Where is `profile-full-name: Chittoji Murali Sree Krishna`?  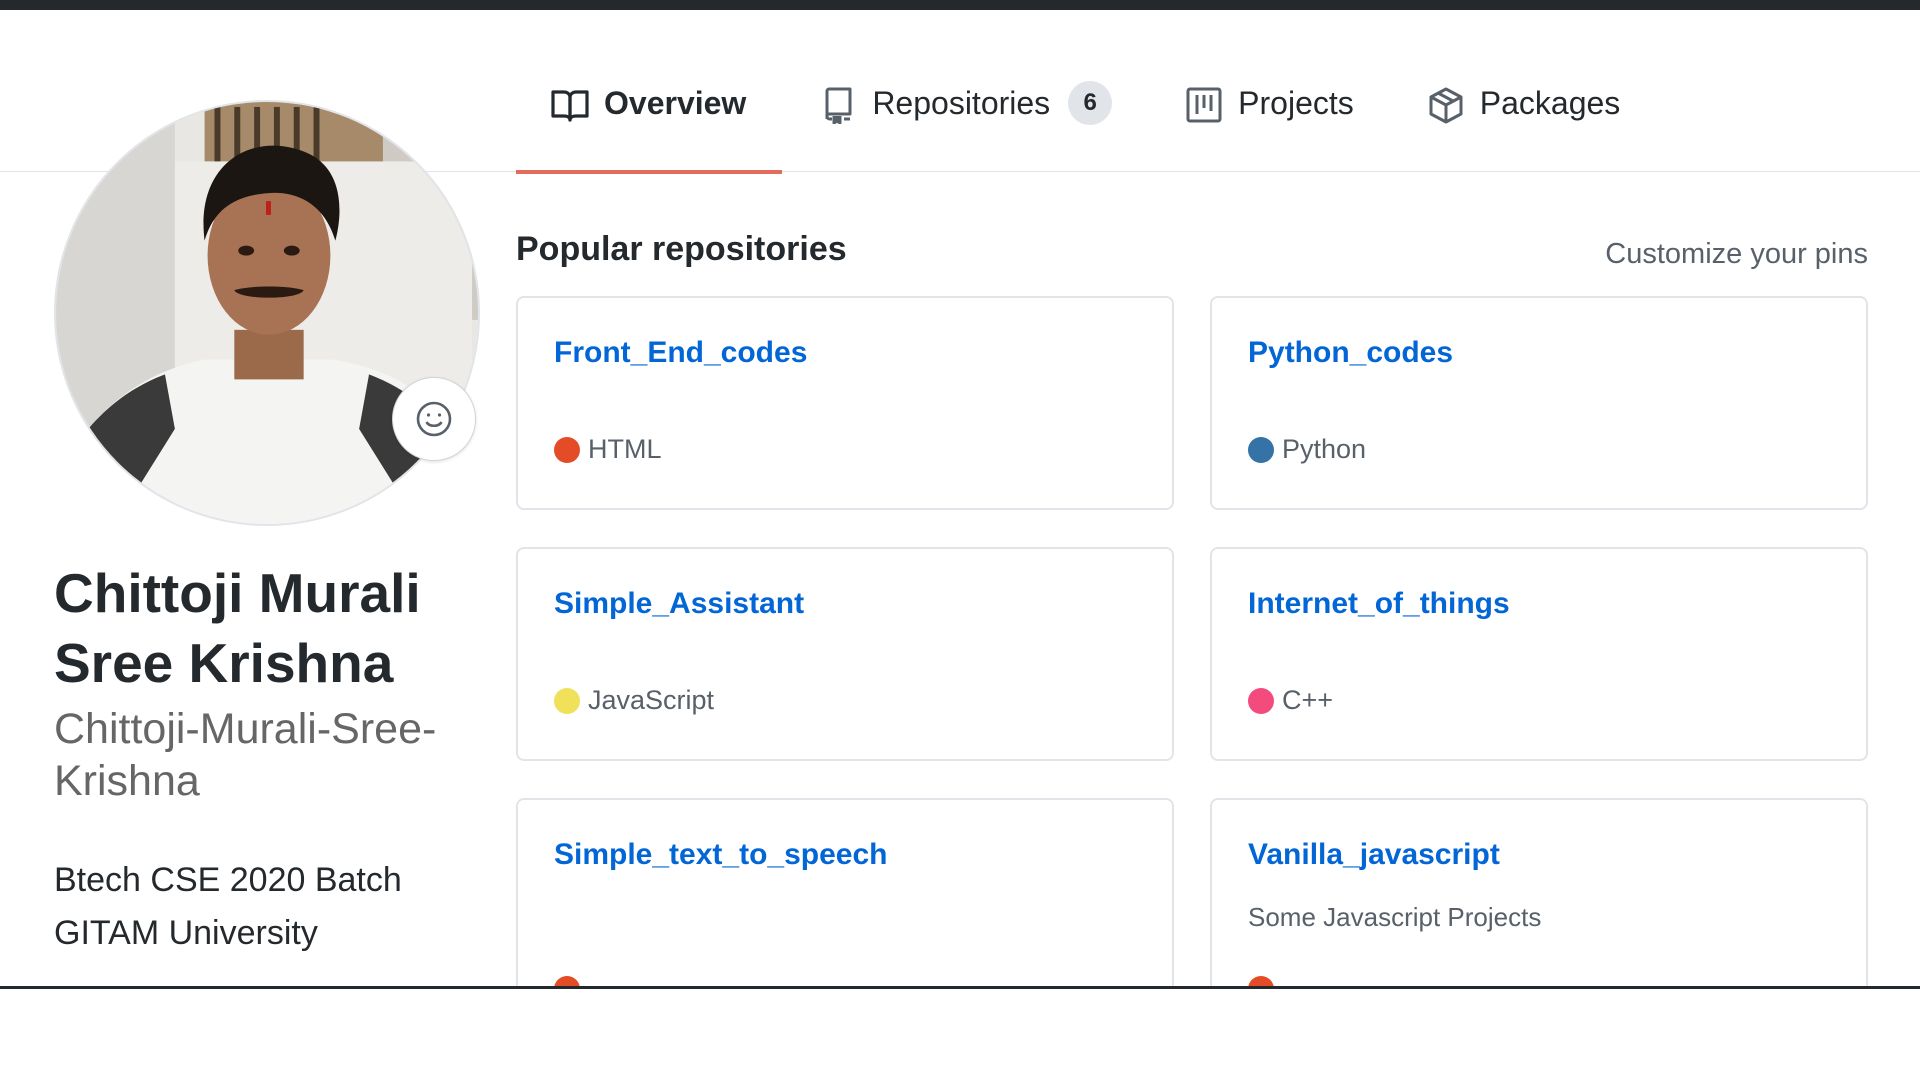 profile-full-name: Chittoji Murali Sree Krishna is located at coordinates (237, 628).